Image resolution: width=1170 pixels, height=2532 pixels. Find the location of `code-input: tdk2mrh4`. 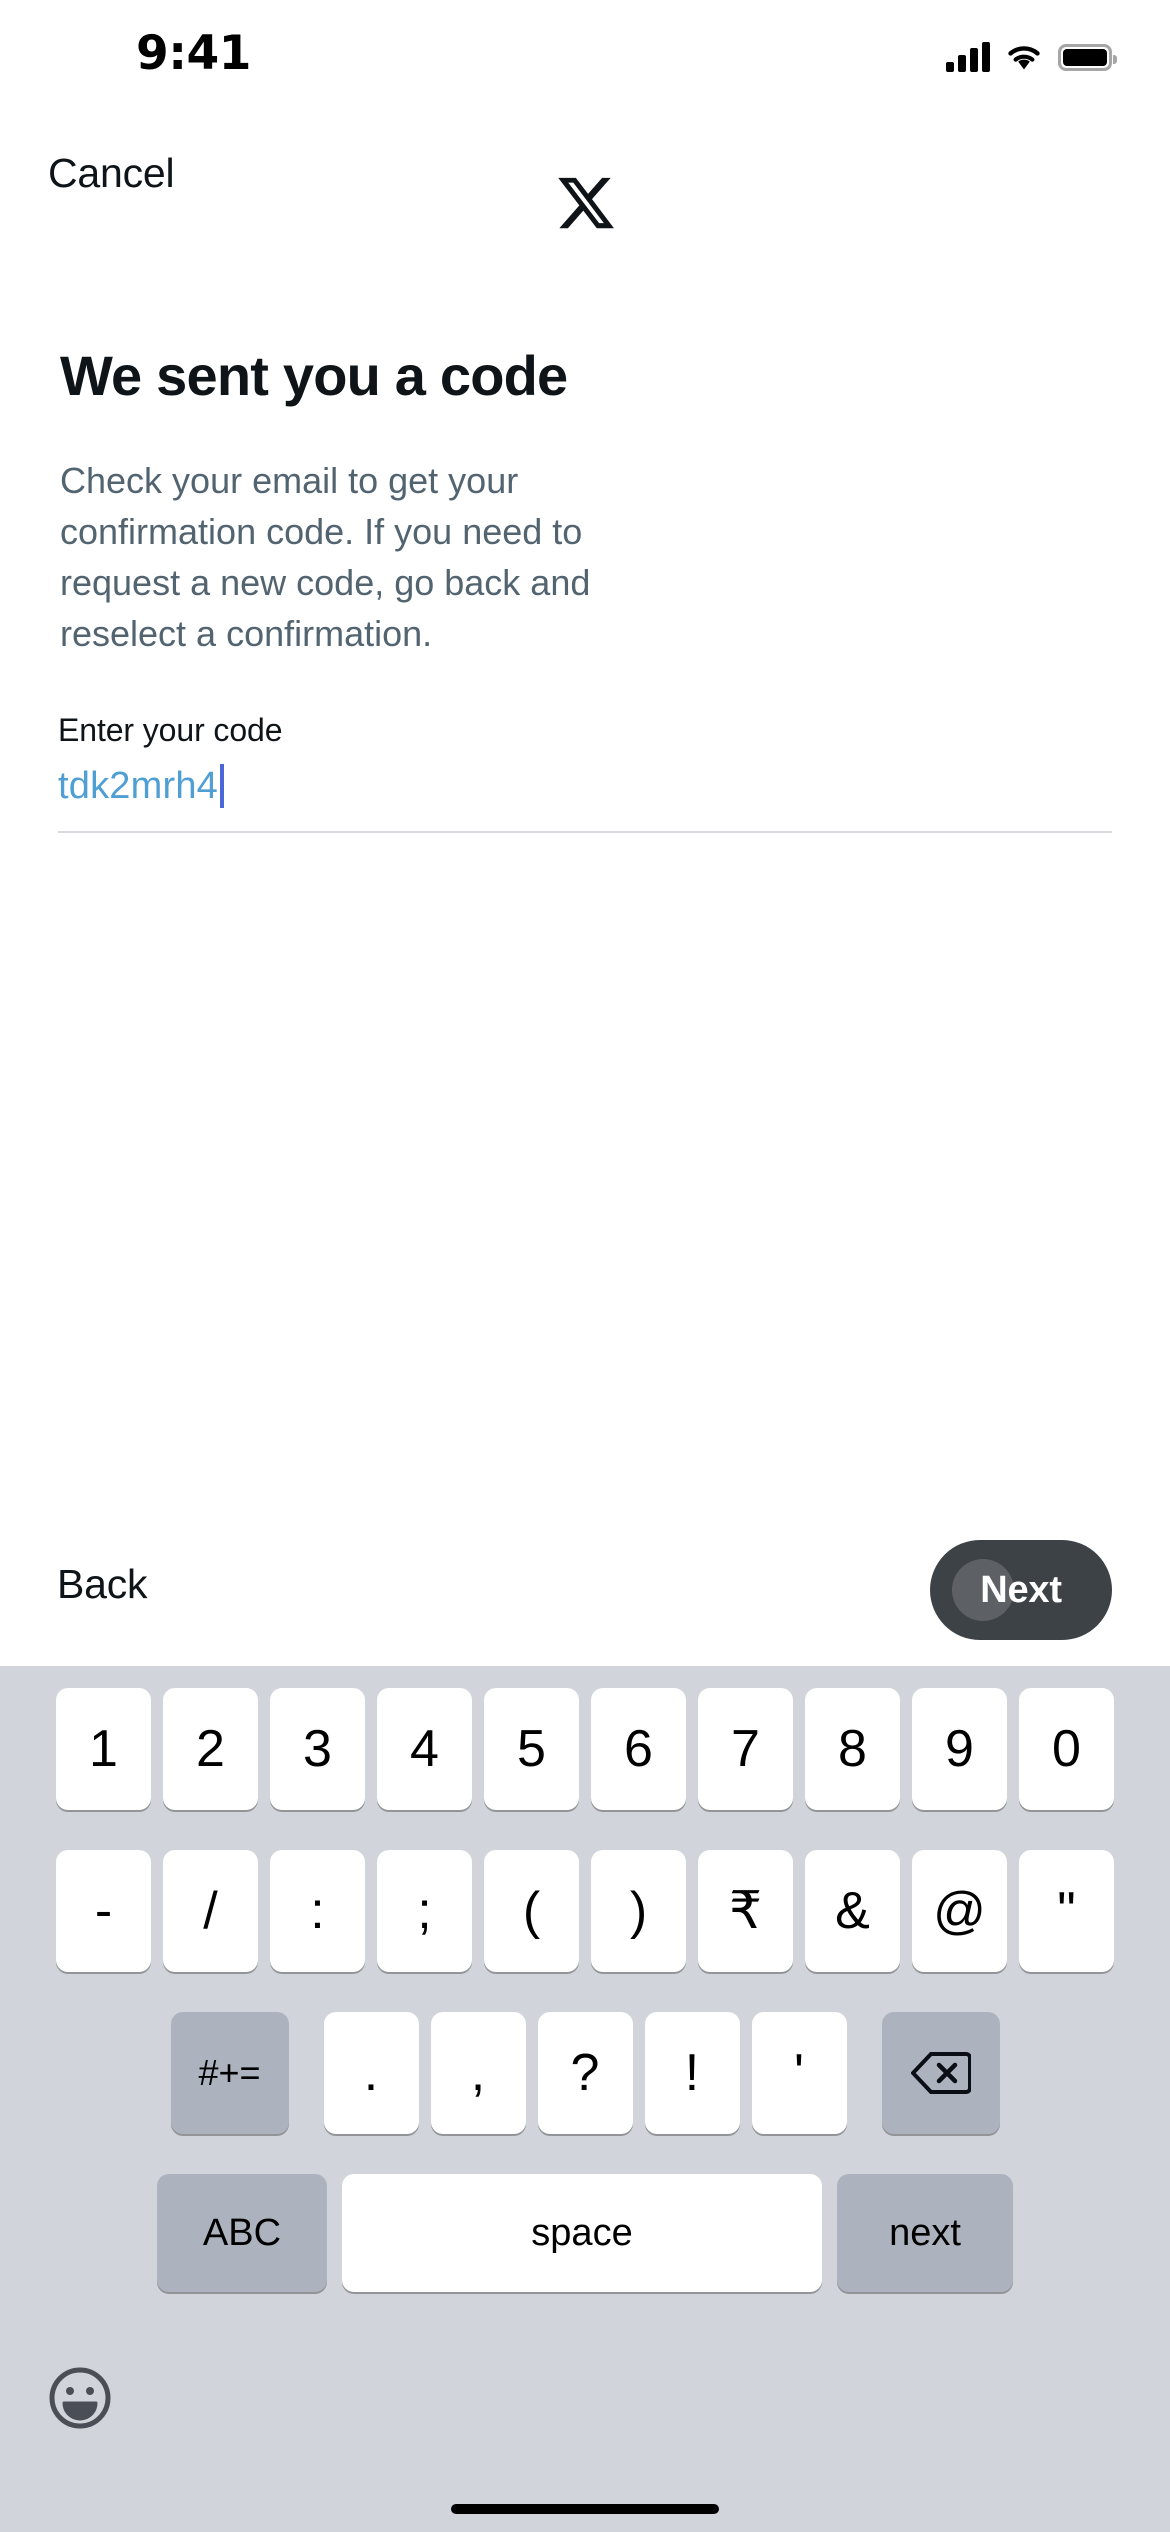

code-input: tdk2mrh4 is located at coordinates (138, 786).